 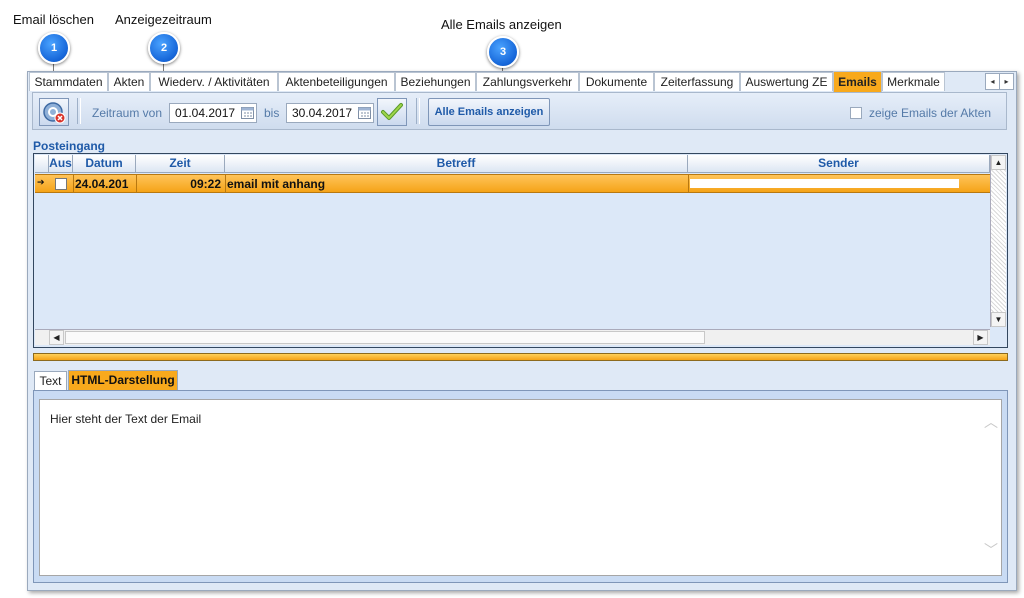 What do you see at coordinates (501, 24) in the screenshot?
I see `callout-label-alle-emails: Alle Emails anzeigen` at bounding box center [501, 24].